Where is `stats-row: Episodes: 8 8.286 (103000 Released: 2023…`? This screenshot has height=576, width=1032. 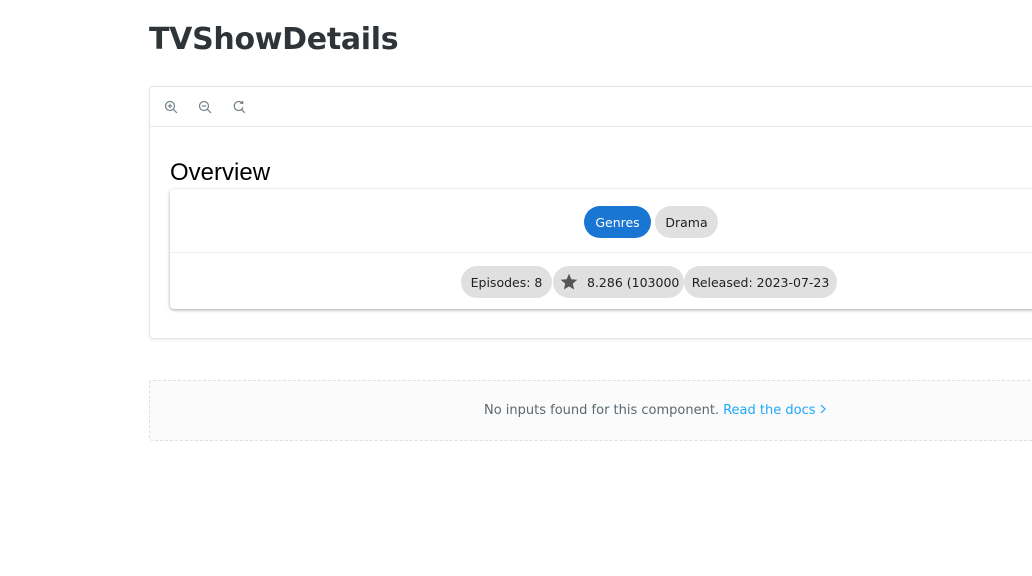 stats-row: Episodes: 8 8.286 (103000 Released: 2023… is located at coordinates (601, 282).